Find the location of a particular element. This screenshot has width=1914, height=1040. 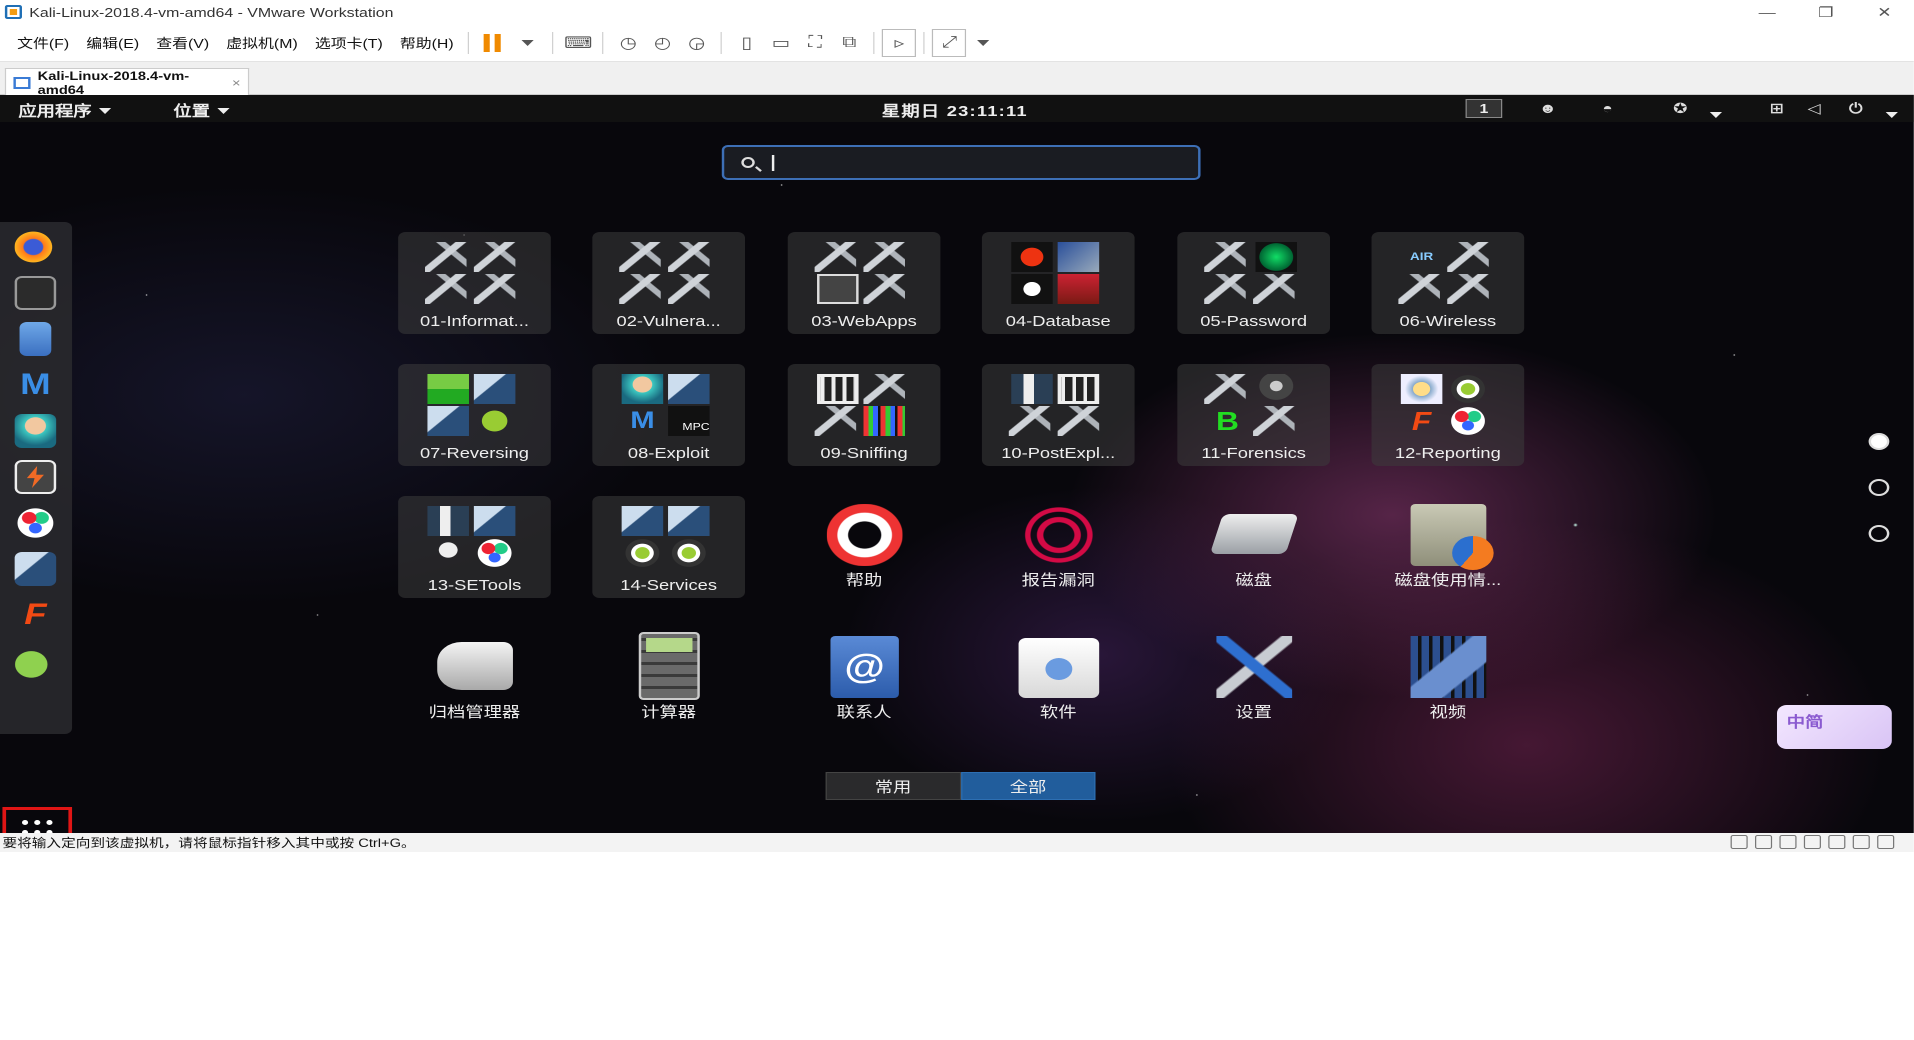

close-button: ✕ is located at coordinates (1884, 12).